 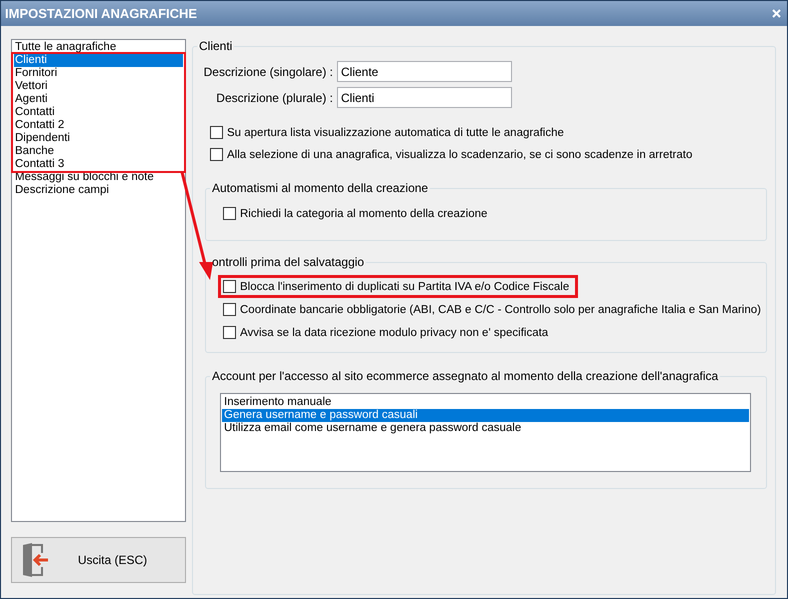 I want to click on list-item: Contatti 3, so click(x=98, y=164).